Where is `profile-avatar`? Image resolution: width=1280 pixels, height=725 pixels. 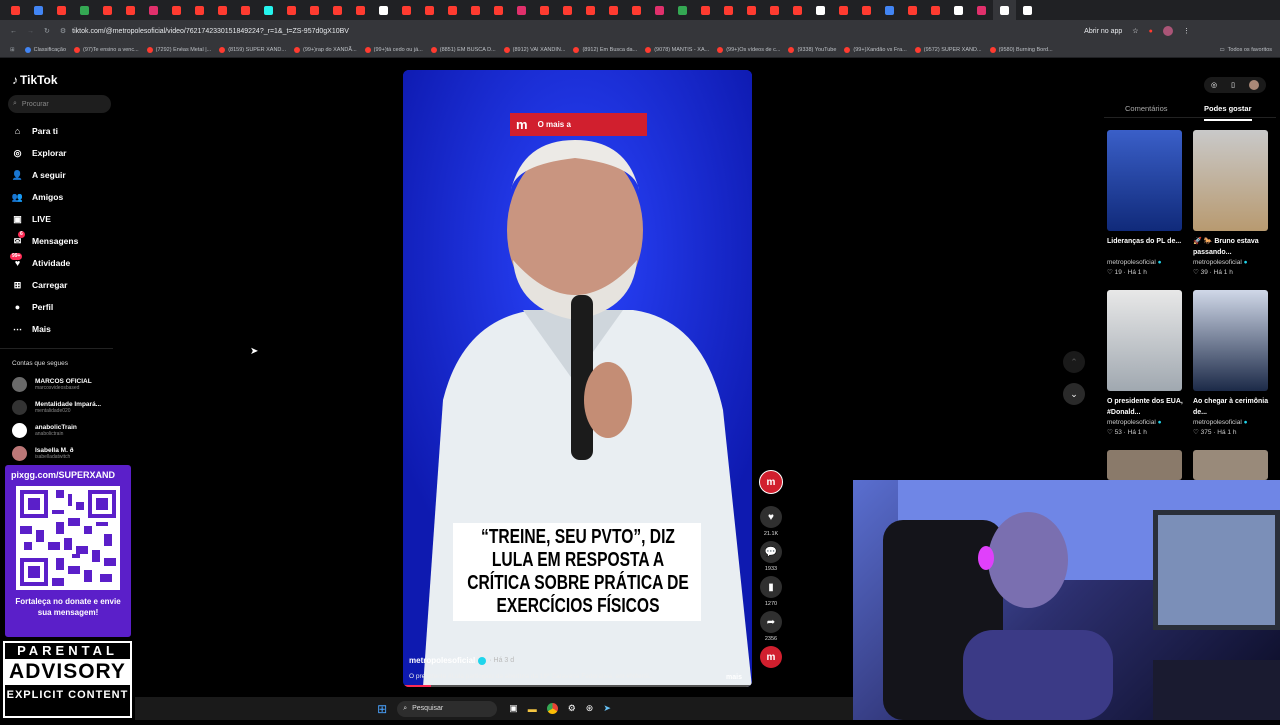
profile-avatar is located at coordinates (1167, 31).